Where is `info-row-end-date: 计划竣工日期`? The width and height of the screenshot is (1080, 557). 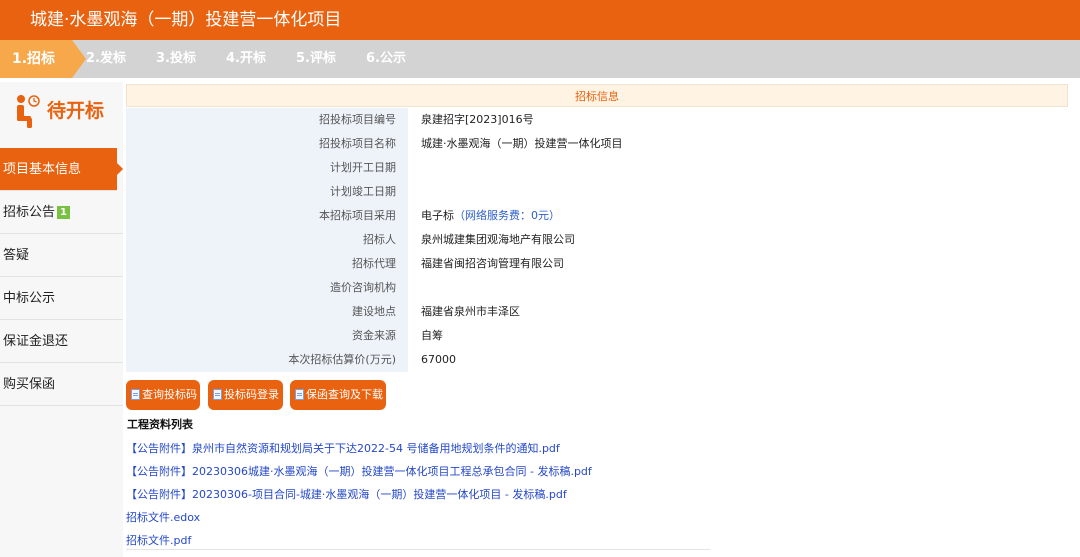 info-row-end-date: 计划竣工日期 is located at coordinates (597, 192).